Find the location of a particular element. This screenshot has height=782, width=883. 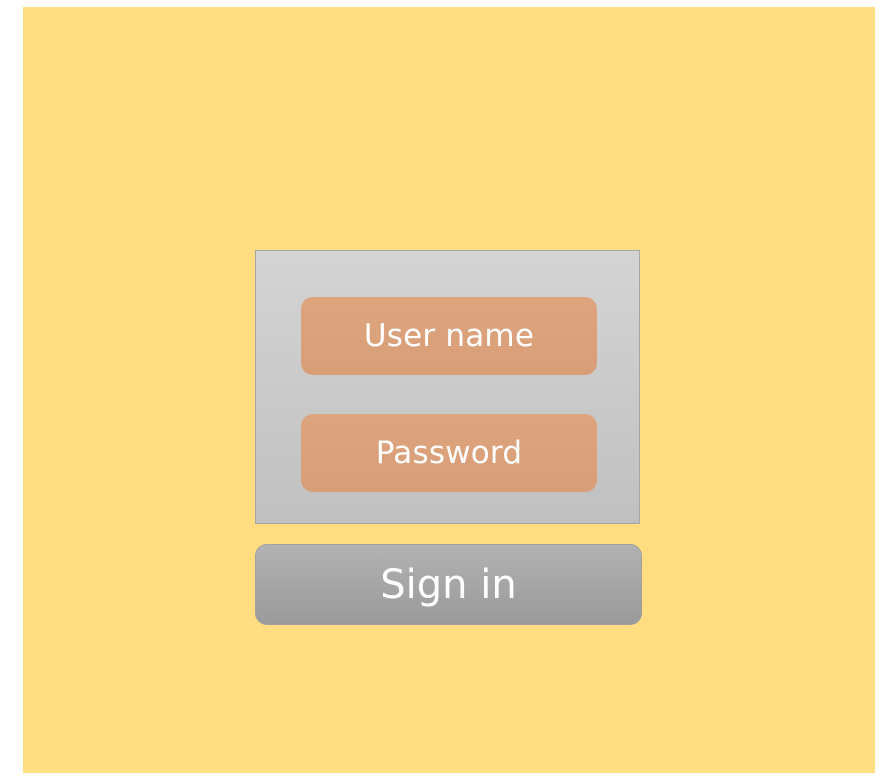

username-placeholder: User name is located at coordinates (449, 336).